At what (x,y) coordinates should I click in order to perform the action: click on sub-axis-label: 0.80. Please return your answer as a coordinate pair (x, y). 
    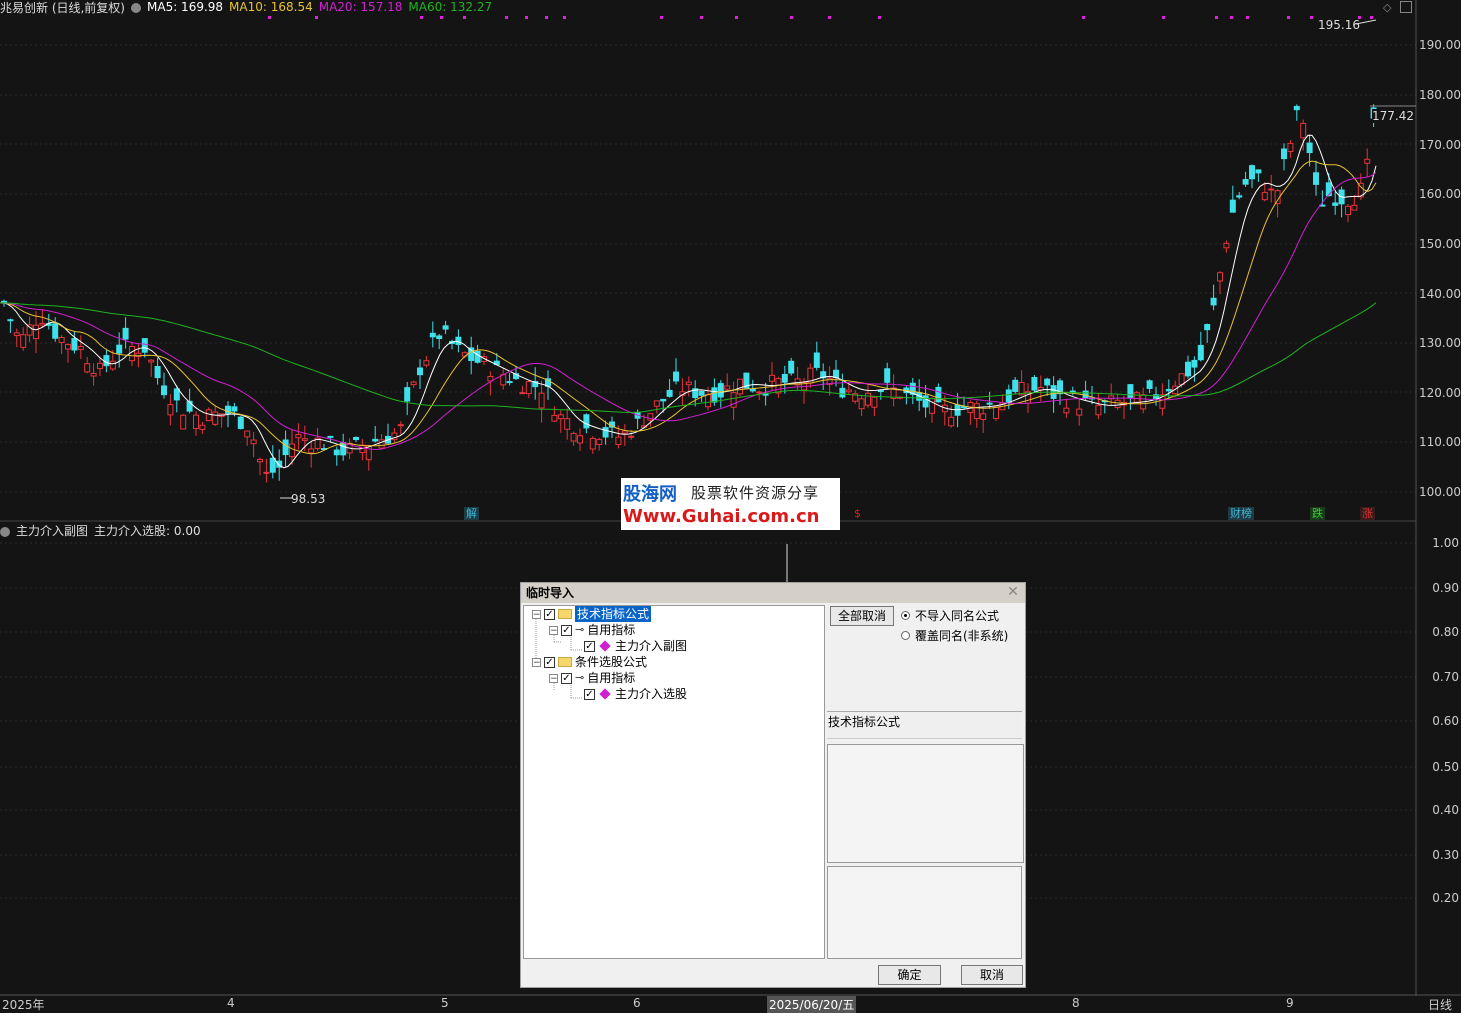
    Looking at the image, I should click on (1445, 632).